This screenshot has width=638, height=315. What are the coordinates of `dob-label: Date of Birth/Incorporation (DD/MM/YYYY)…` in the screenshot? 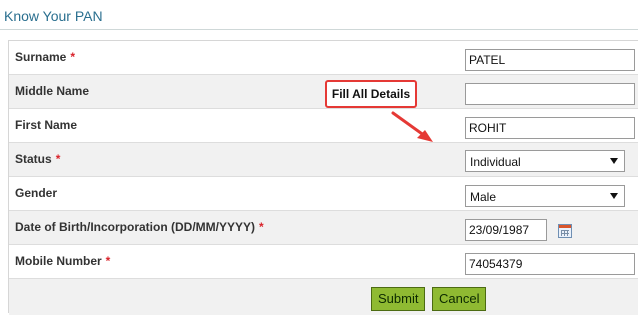 It's located at (139, 227).